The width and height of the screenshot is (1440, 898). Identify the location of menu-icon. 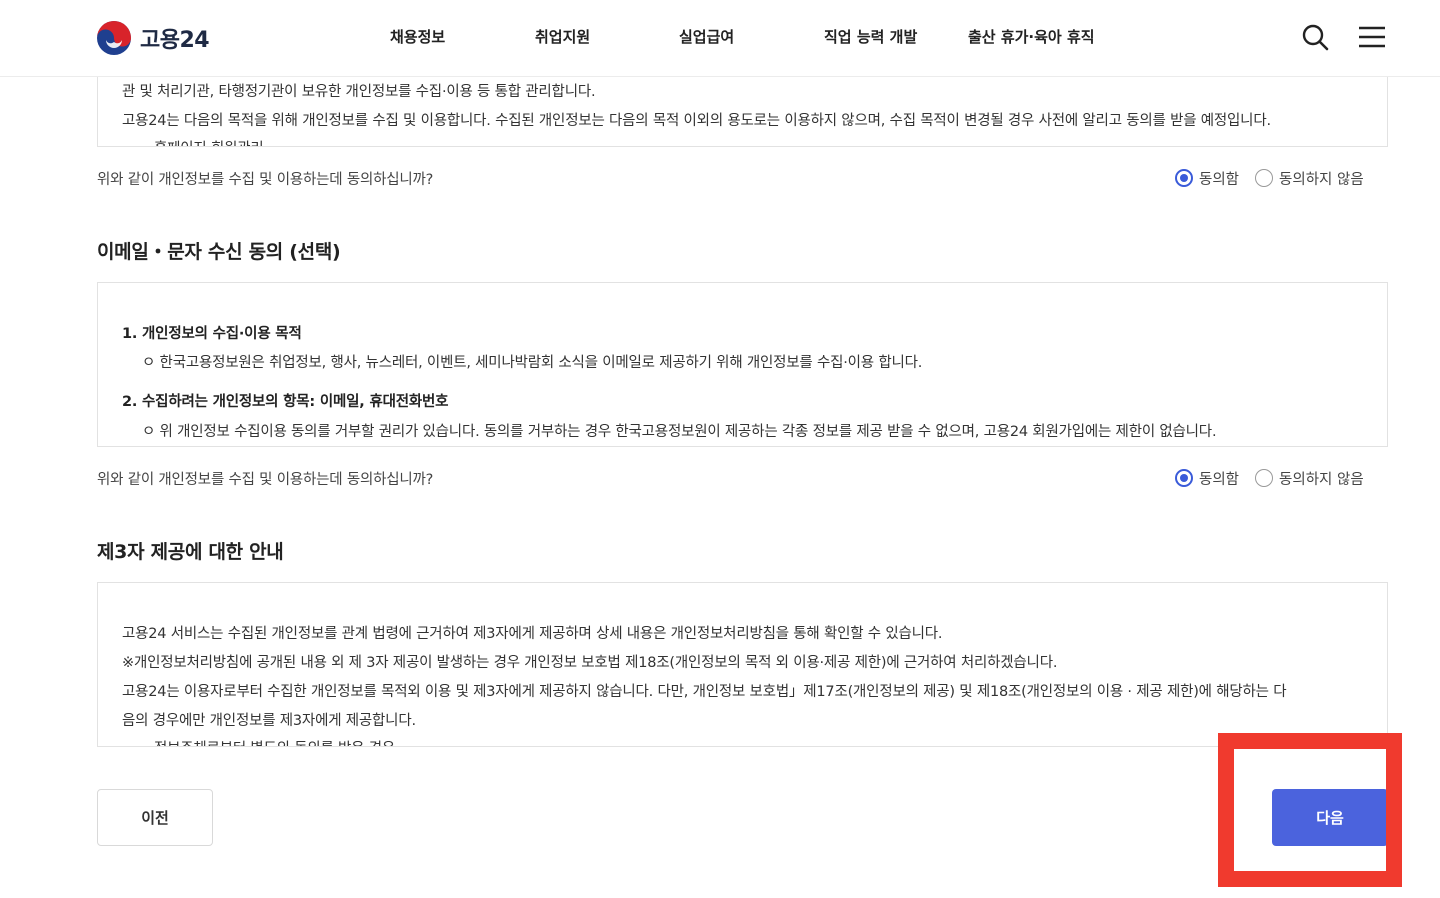
(1372, 37).